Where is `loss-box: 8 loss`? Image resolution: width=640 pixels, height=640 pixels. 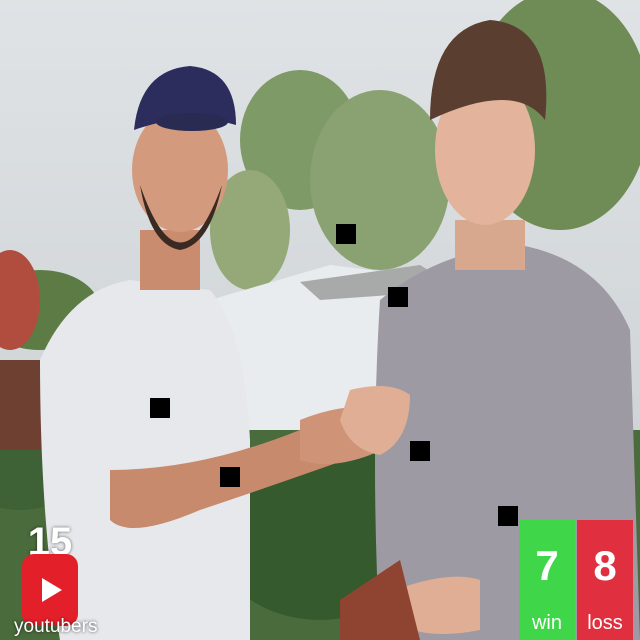 loss-box: 8 loss is located at coordinates (605, 580).